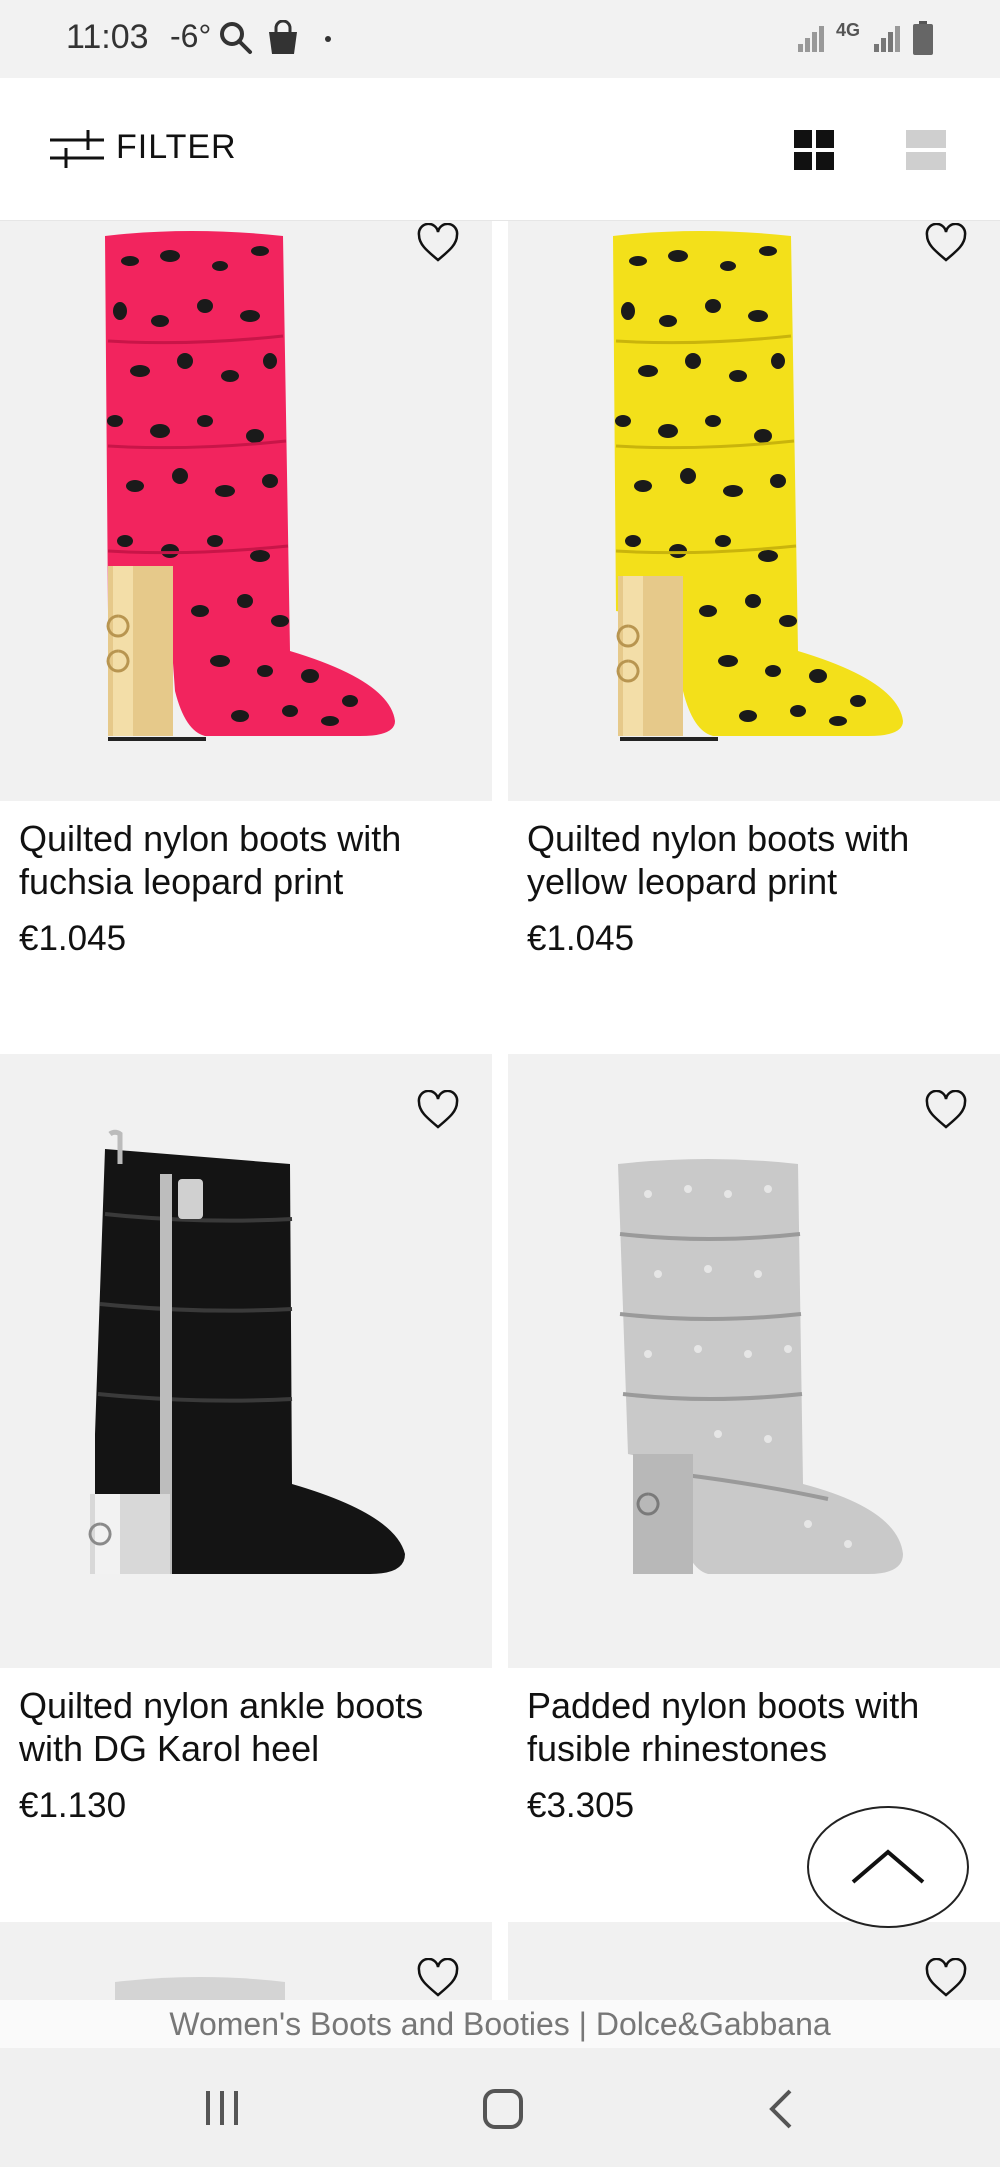  Describe the element at coordinates (246, 1351) in the screenshot. I see `black-quilted-boot-image` at that location.